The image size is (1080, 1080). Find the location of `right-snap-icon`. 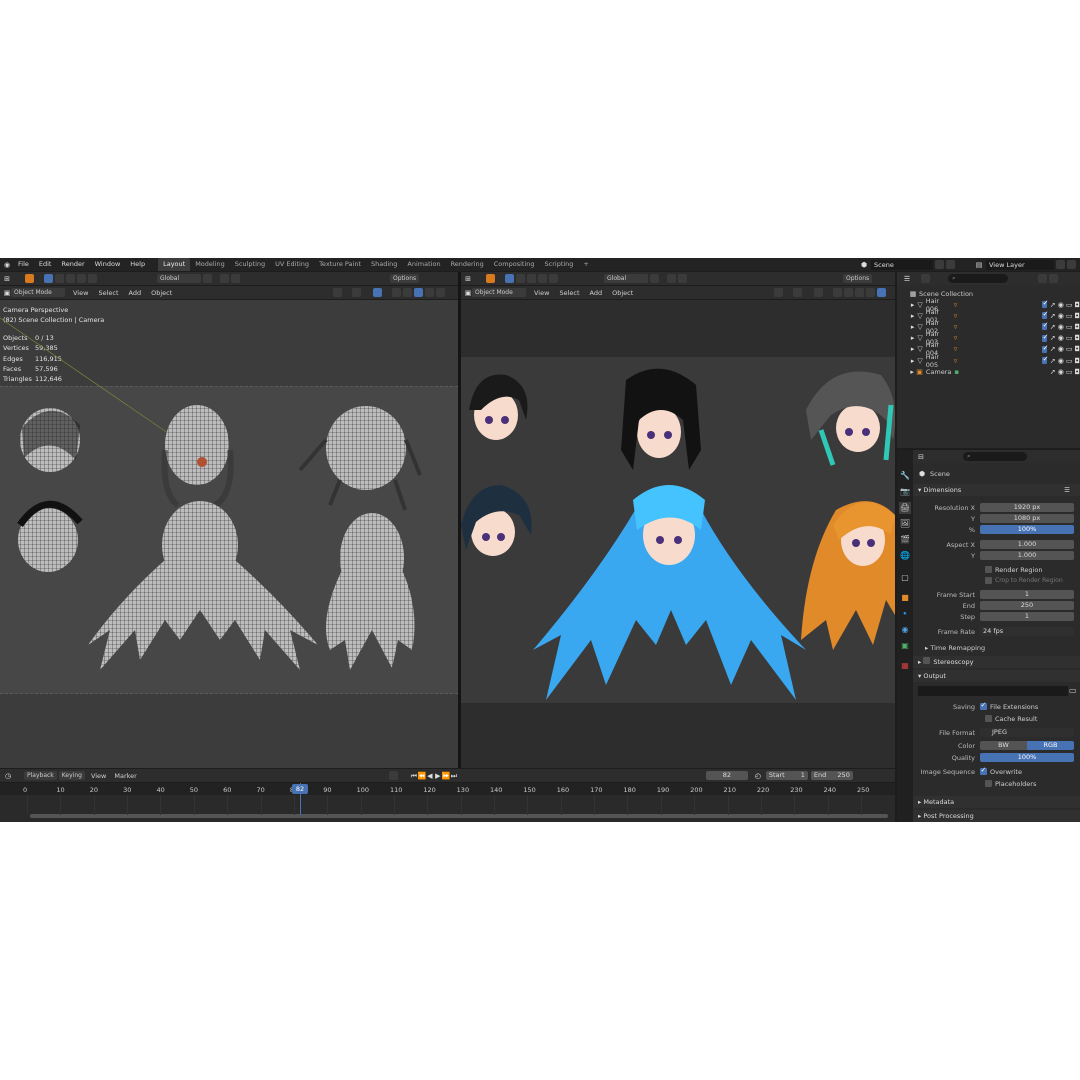

right-snap-icon is located at coordinates (671, 278).